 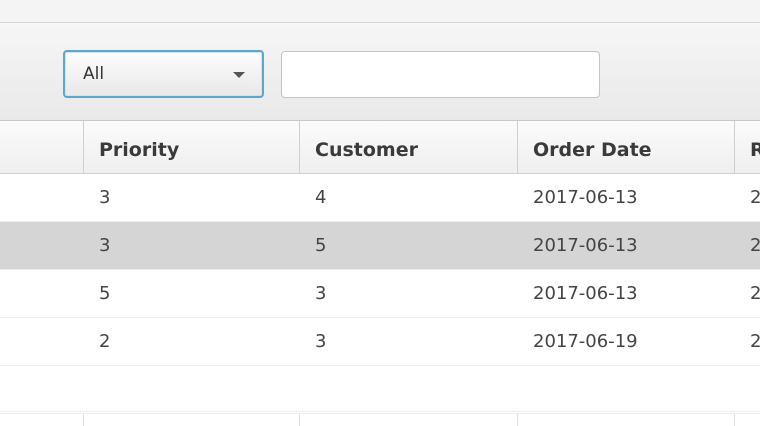 I want to click on table-row: 5 3 2017-06-13 2, so click(x=380, y=294).